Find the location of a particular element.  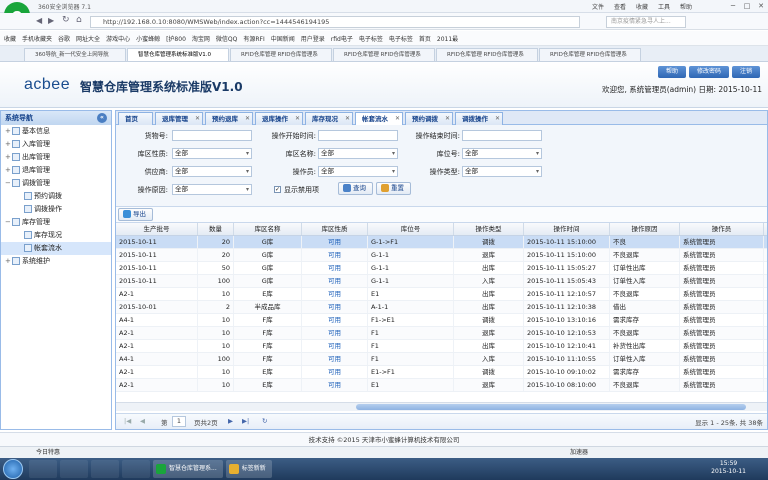

sidebar-item: 库存现况 is located at coordinates (56, 235).